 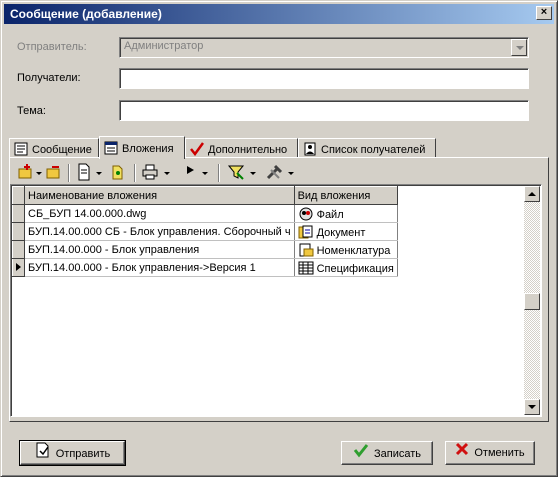 What do you see at coordinates (52, 47) in the screenshot?
I see `sender-label: Отправитель:` at bounding box center [52, 47].